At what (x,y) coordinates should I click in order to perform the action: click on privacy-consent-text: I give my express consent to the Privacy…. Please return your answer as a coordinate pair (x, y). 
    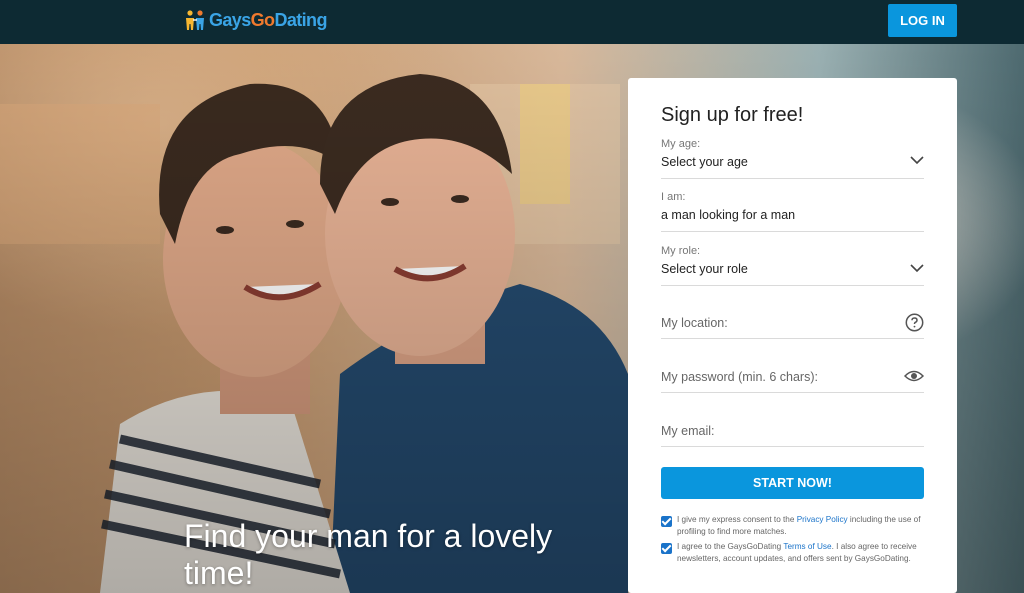
    Looking at the image, I should click on (799, 525).